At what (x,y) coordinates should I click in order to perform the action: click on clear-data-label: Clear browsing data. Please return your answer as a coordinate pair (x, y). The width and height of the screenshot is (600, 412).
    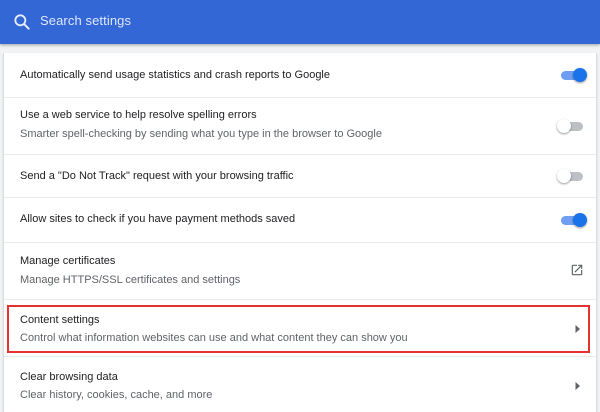
    Looking at the image, I should click on (69, 377).